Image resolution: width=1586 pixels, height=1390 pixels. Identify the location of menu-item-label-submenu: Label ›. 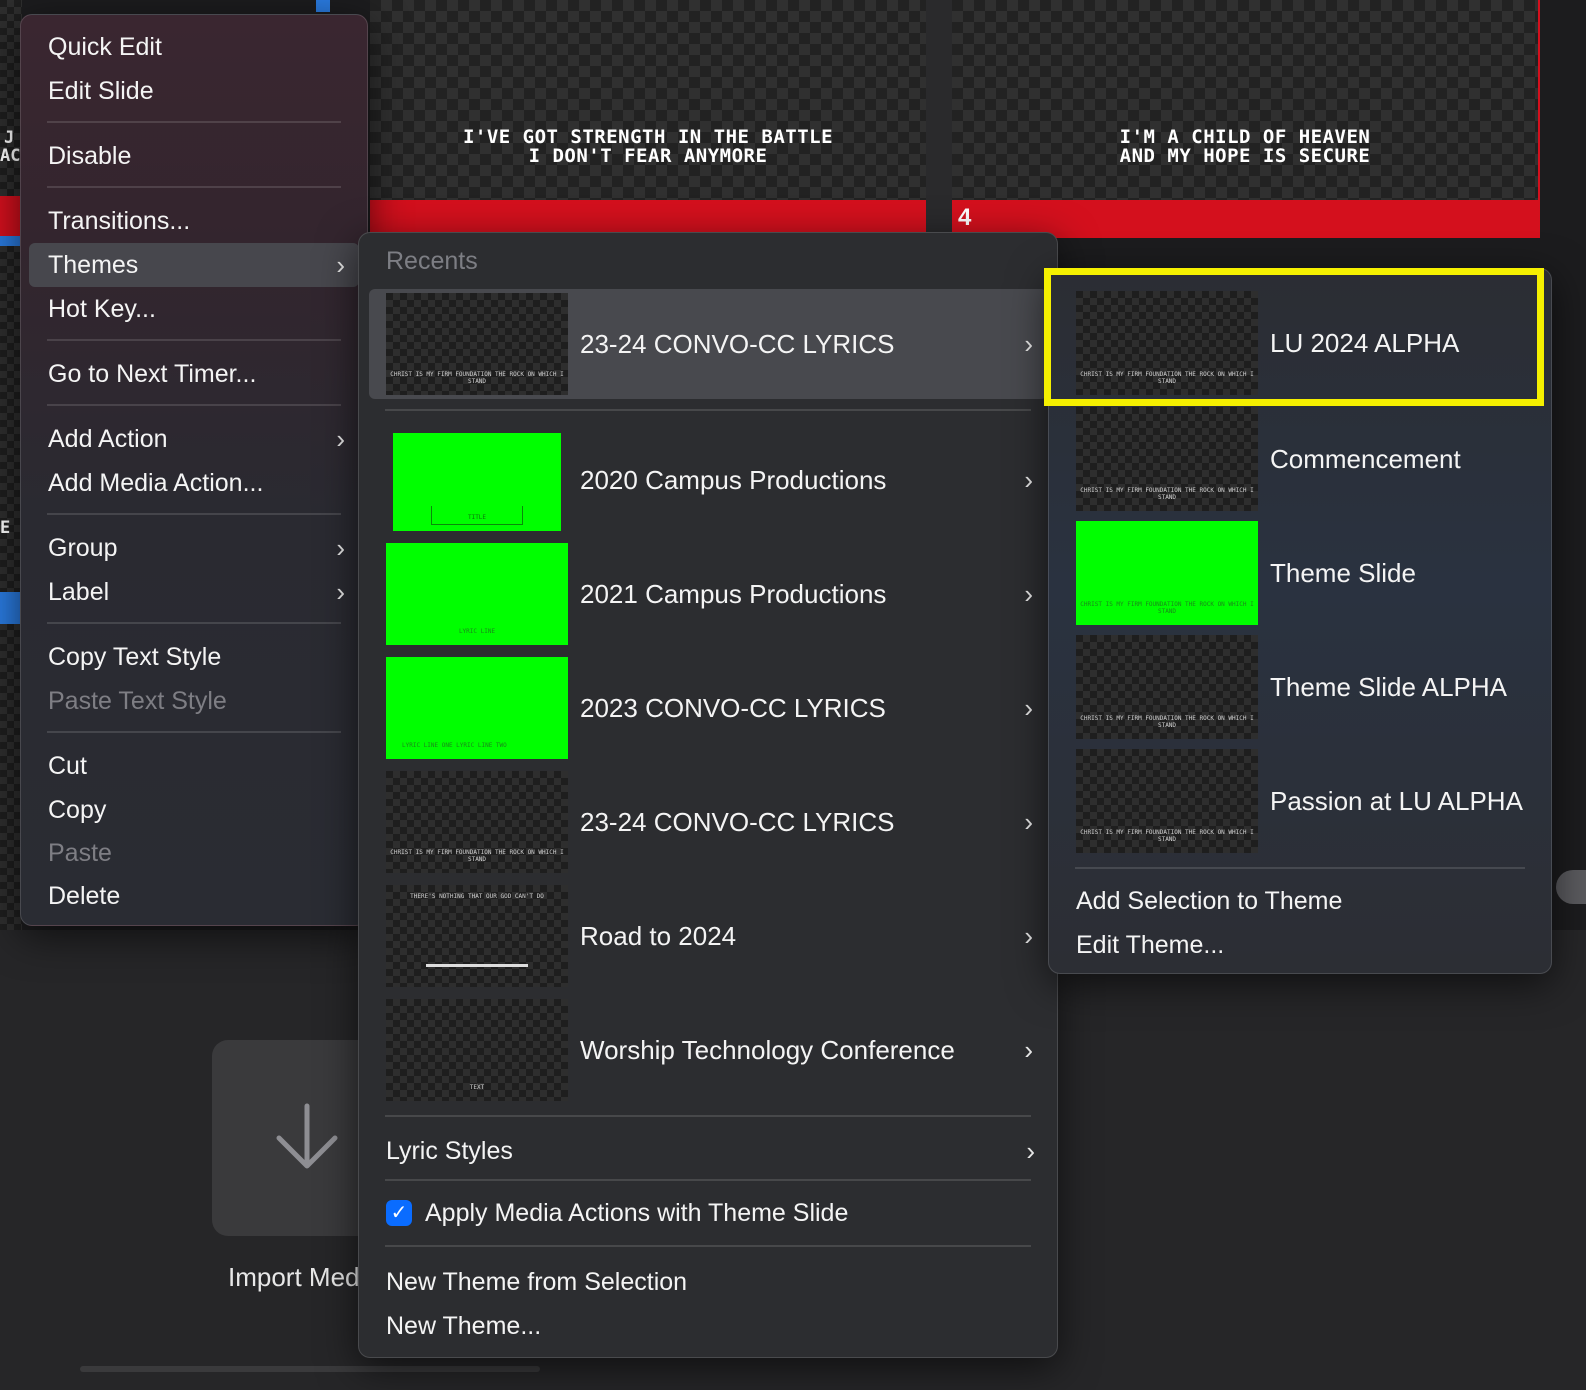
(194, 592).